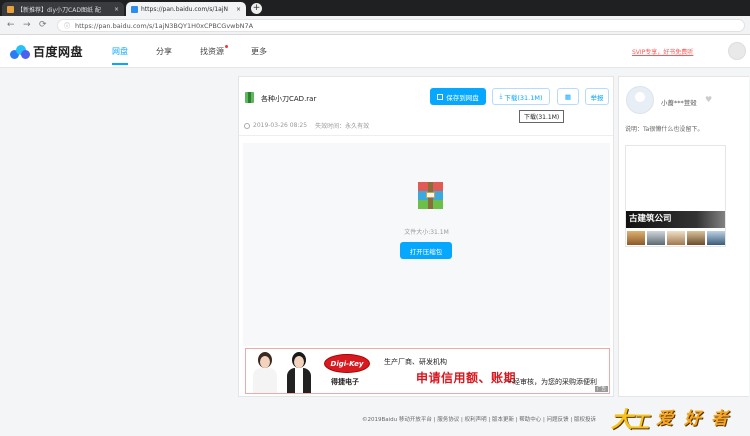 This screenshot has height=436, width=750. Describe the element at coordinates (664, 129) in the screenshot. I see `owner-description: 说明：Ta很懒什么也没留下。` at that location.